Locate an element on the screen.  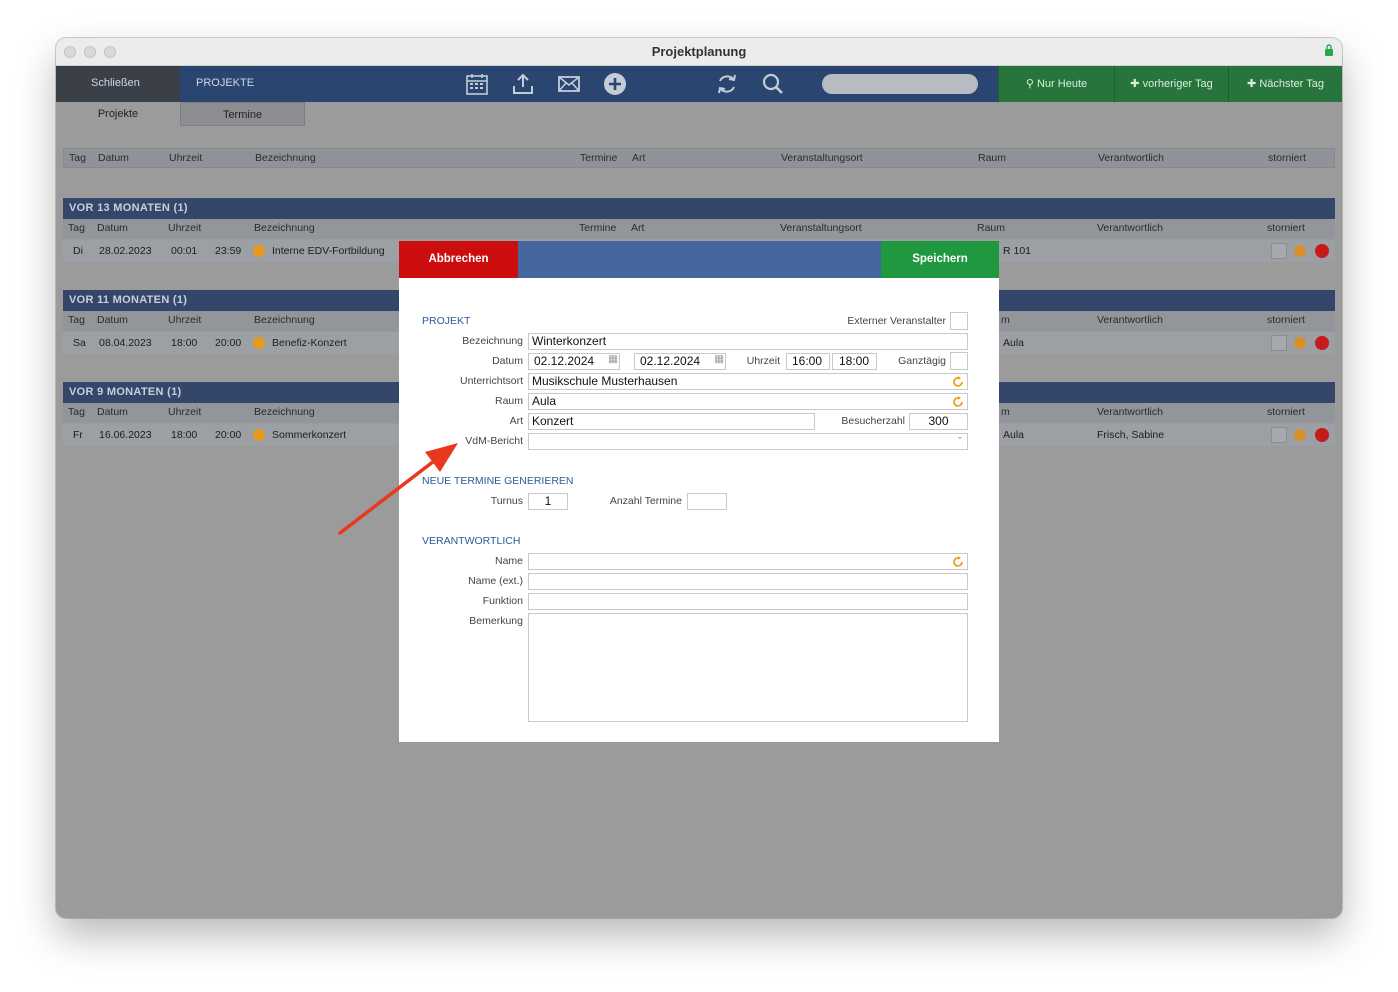
nur-heute-label: Nur Heute is located at coordinates (1062, 84).